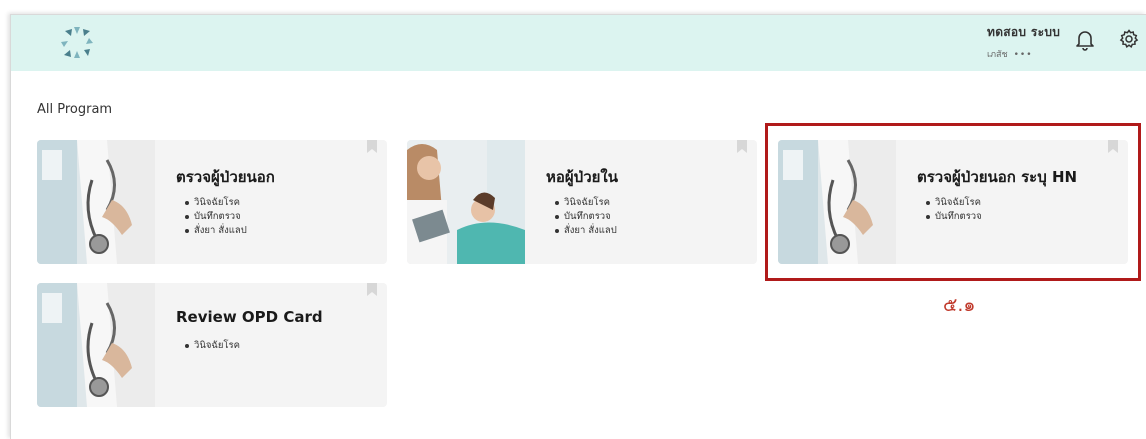  I want to click on logo-icon, so click(77, 43).